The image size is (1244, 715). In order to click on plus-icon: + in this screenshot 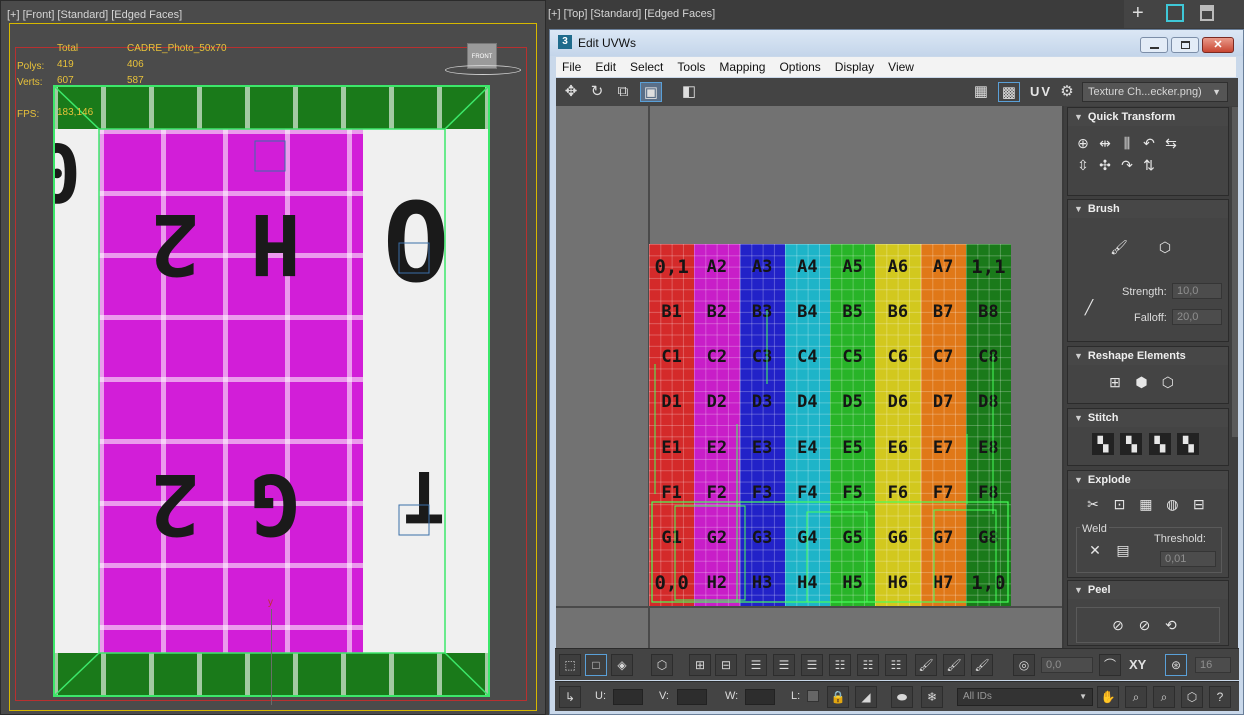, I will do `click(1138, 13)`.